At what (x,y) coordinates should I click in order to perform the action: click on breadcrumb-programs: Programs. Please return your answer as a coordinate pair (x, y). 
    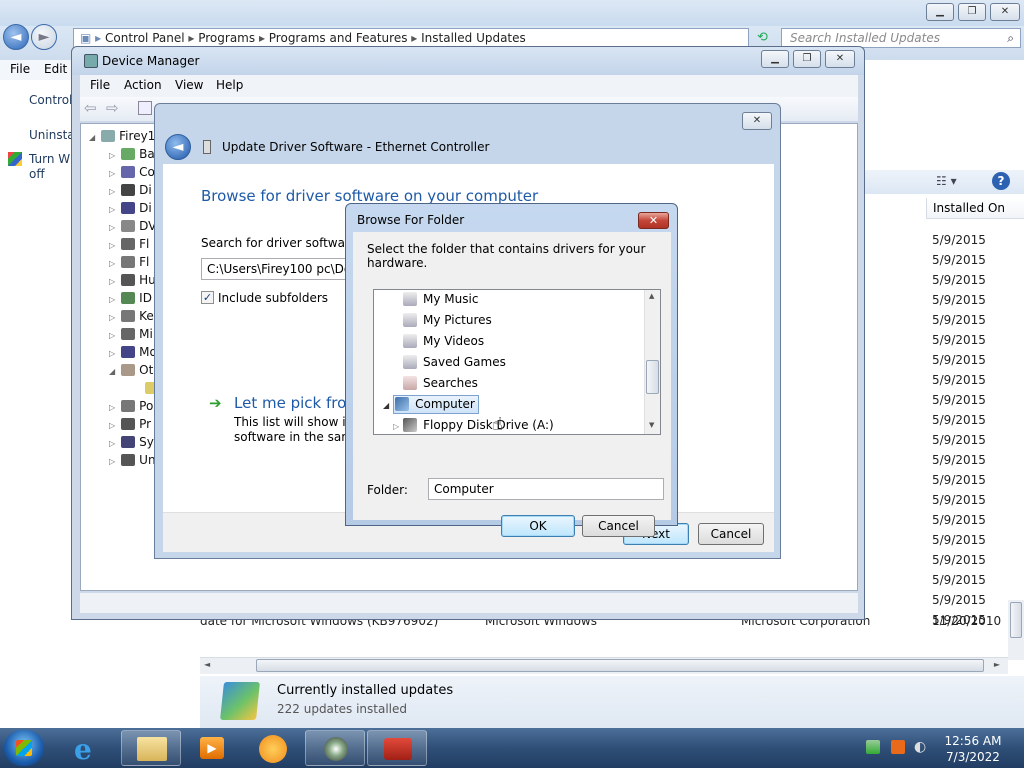
    Looking at the image, I should click on (226, 38).